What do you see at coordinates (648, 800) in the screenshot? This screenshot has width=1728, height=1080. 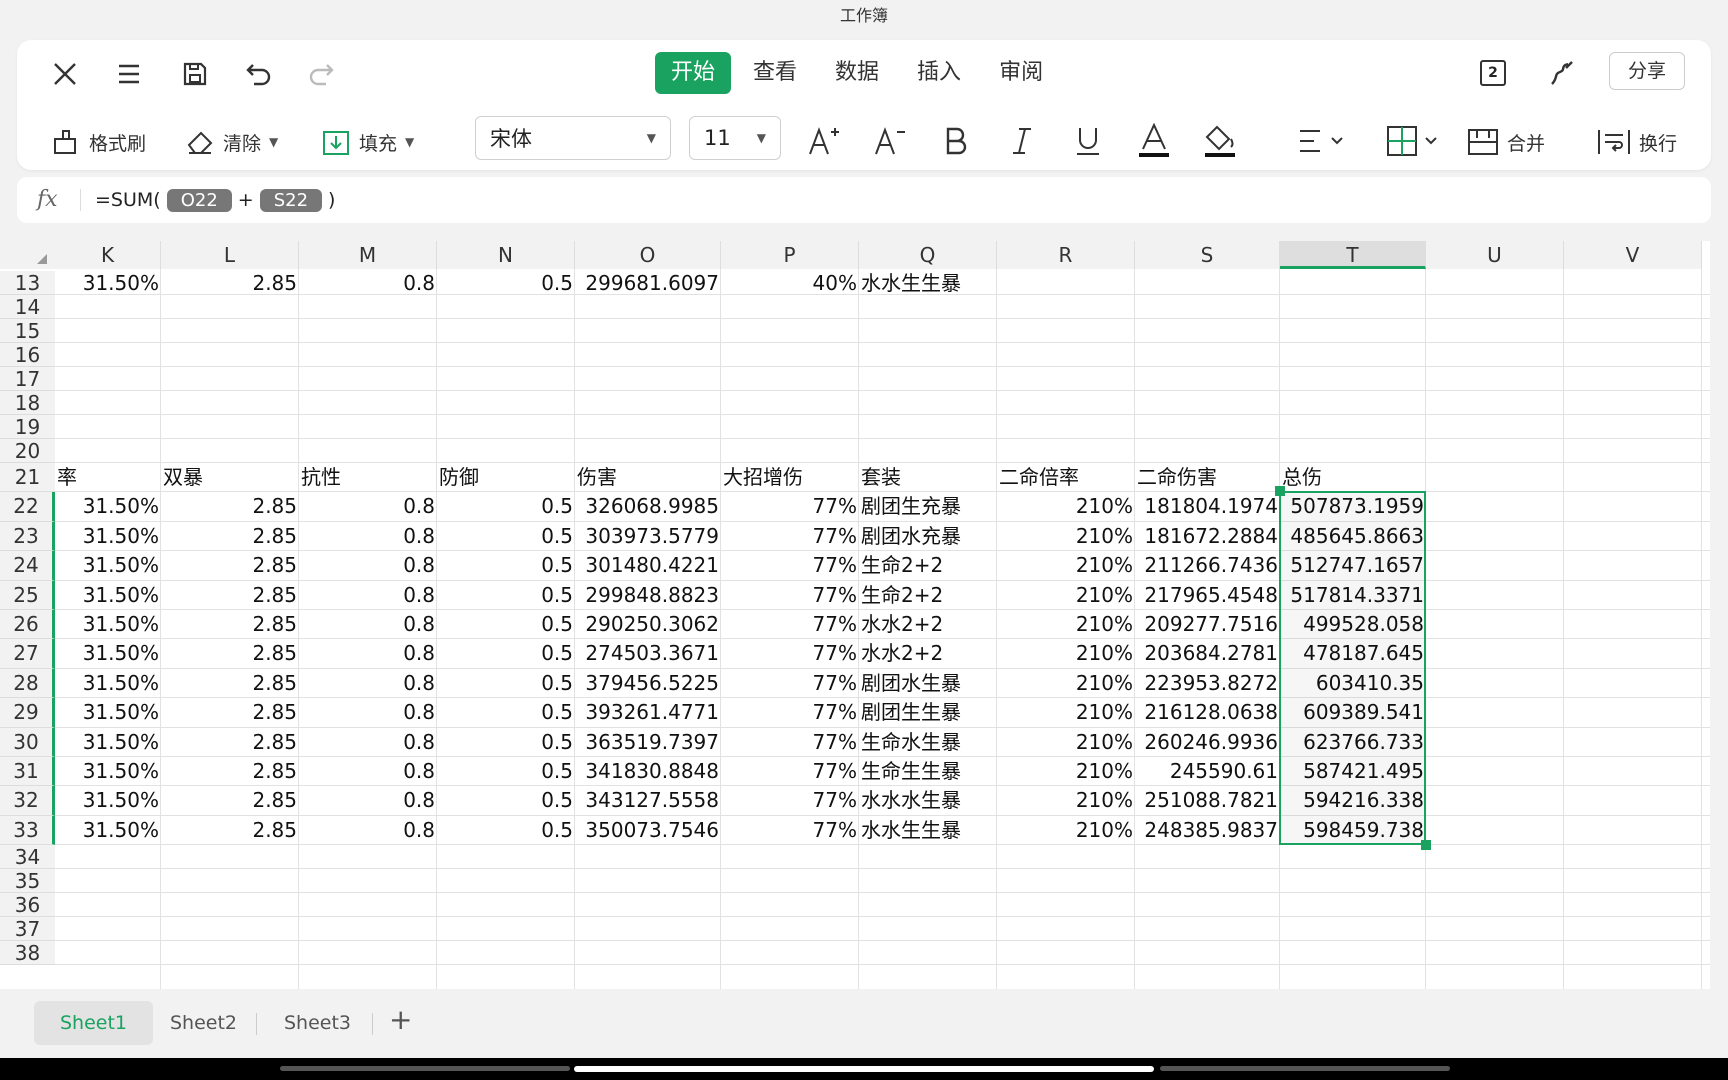 I see `cell: 343127.5558` at bounding box center [648, 800].